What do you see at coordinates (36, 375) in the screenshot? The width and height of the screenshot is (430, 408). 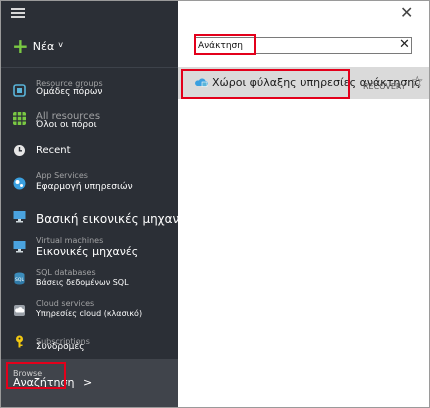 I see `browse-highlight-box` at bounding box center [36, 375].